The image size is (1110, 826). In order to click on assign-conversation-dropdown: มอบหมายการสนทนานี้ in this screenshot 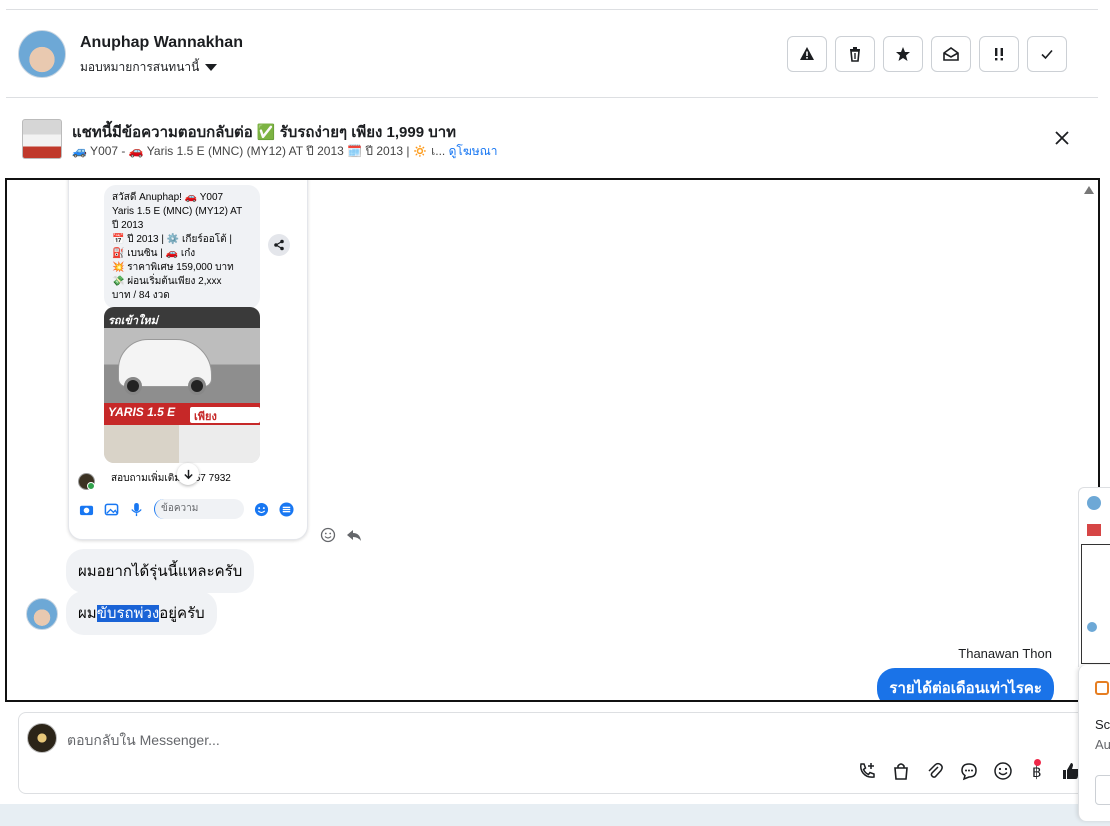, I will do `click(149, 67)`.